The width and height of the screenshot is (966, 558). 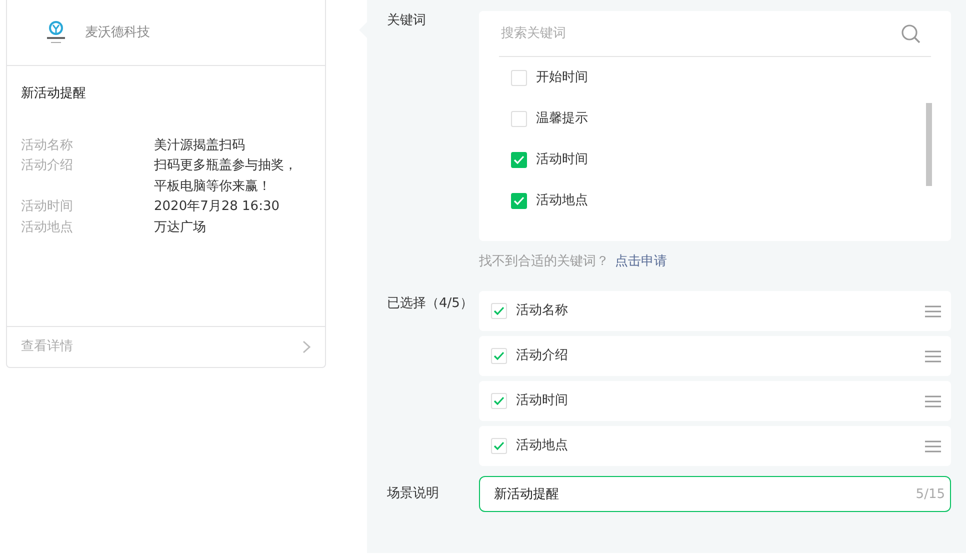 What do you see at coordinates (544, 261) in the screenshot?
I see `hint-text: 找不到合适的关键词？` at bounding box center [544, 261].